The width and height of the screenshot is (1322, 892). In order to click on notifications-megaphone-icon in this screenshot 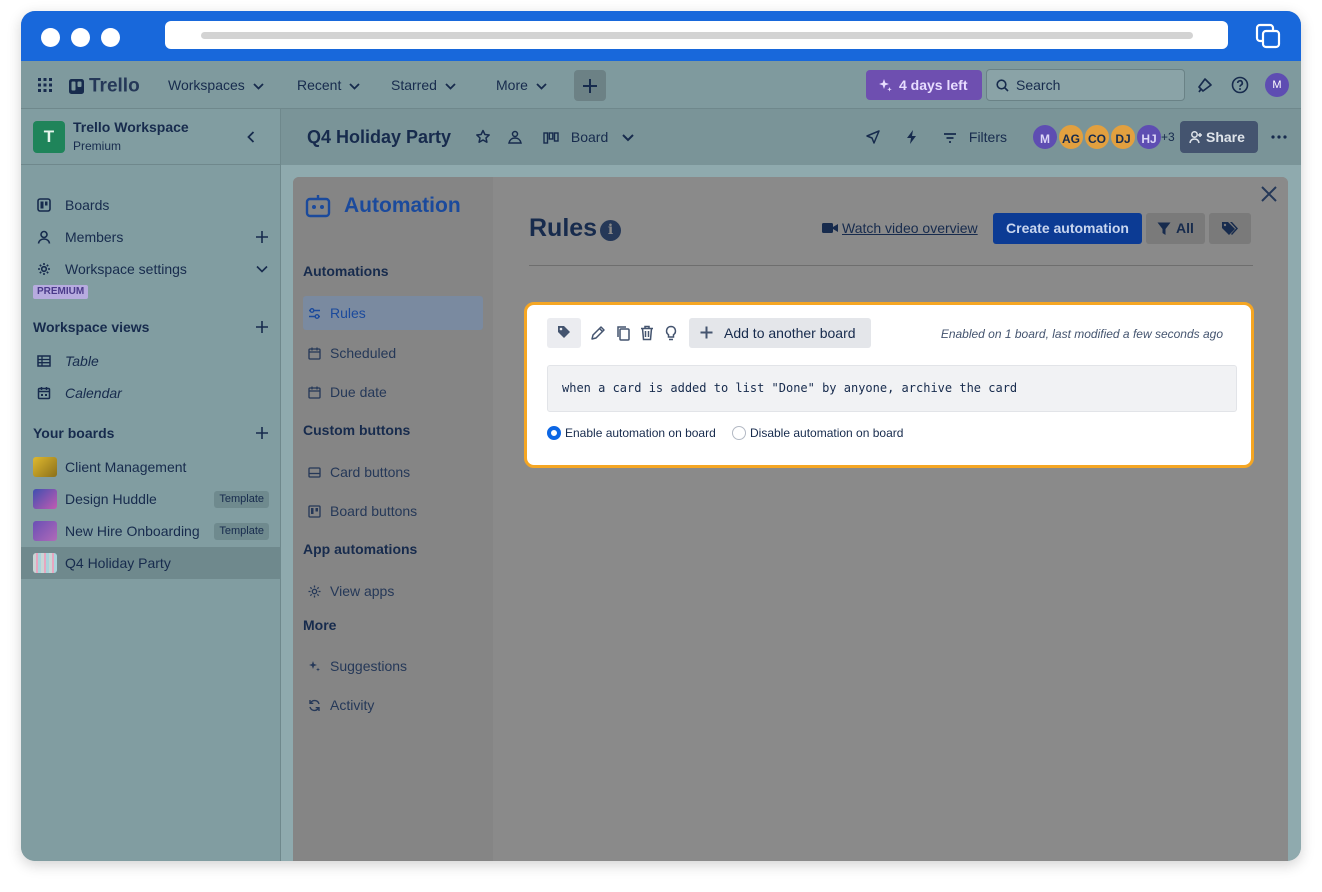, I will do `click(1205, 85)`.